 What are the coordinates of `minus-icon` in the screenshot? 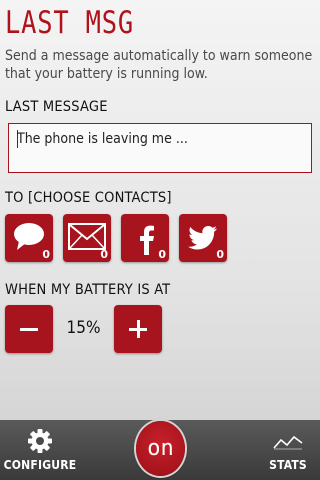 It's located at (29, 329).